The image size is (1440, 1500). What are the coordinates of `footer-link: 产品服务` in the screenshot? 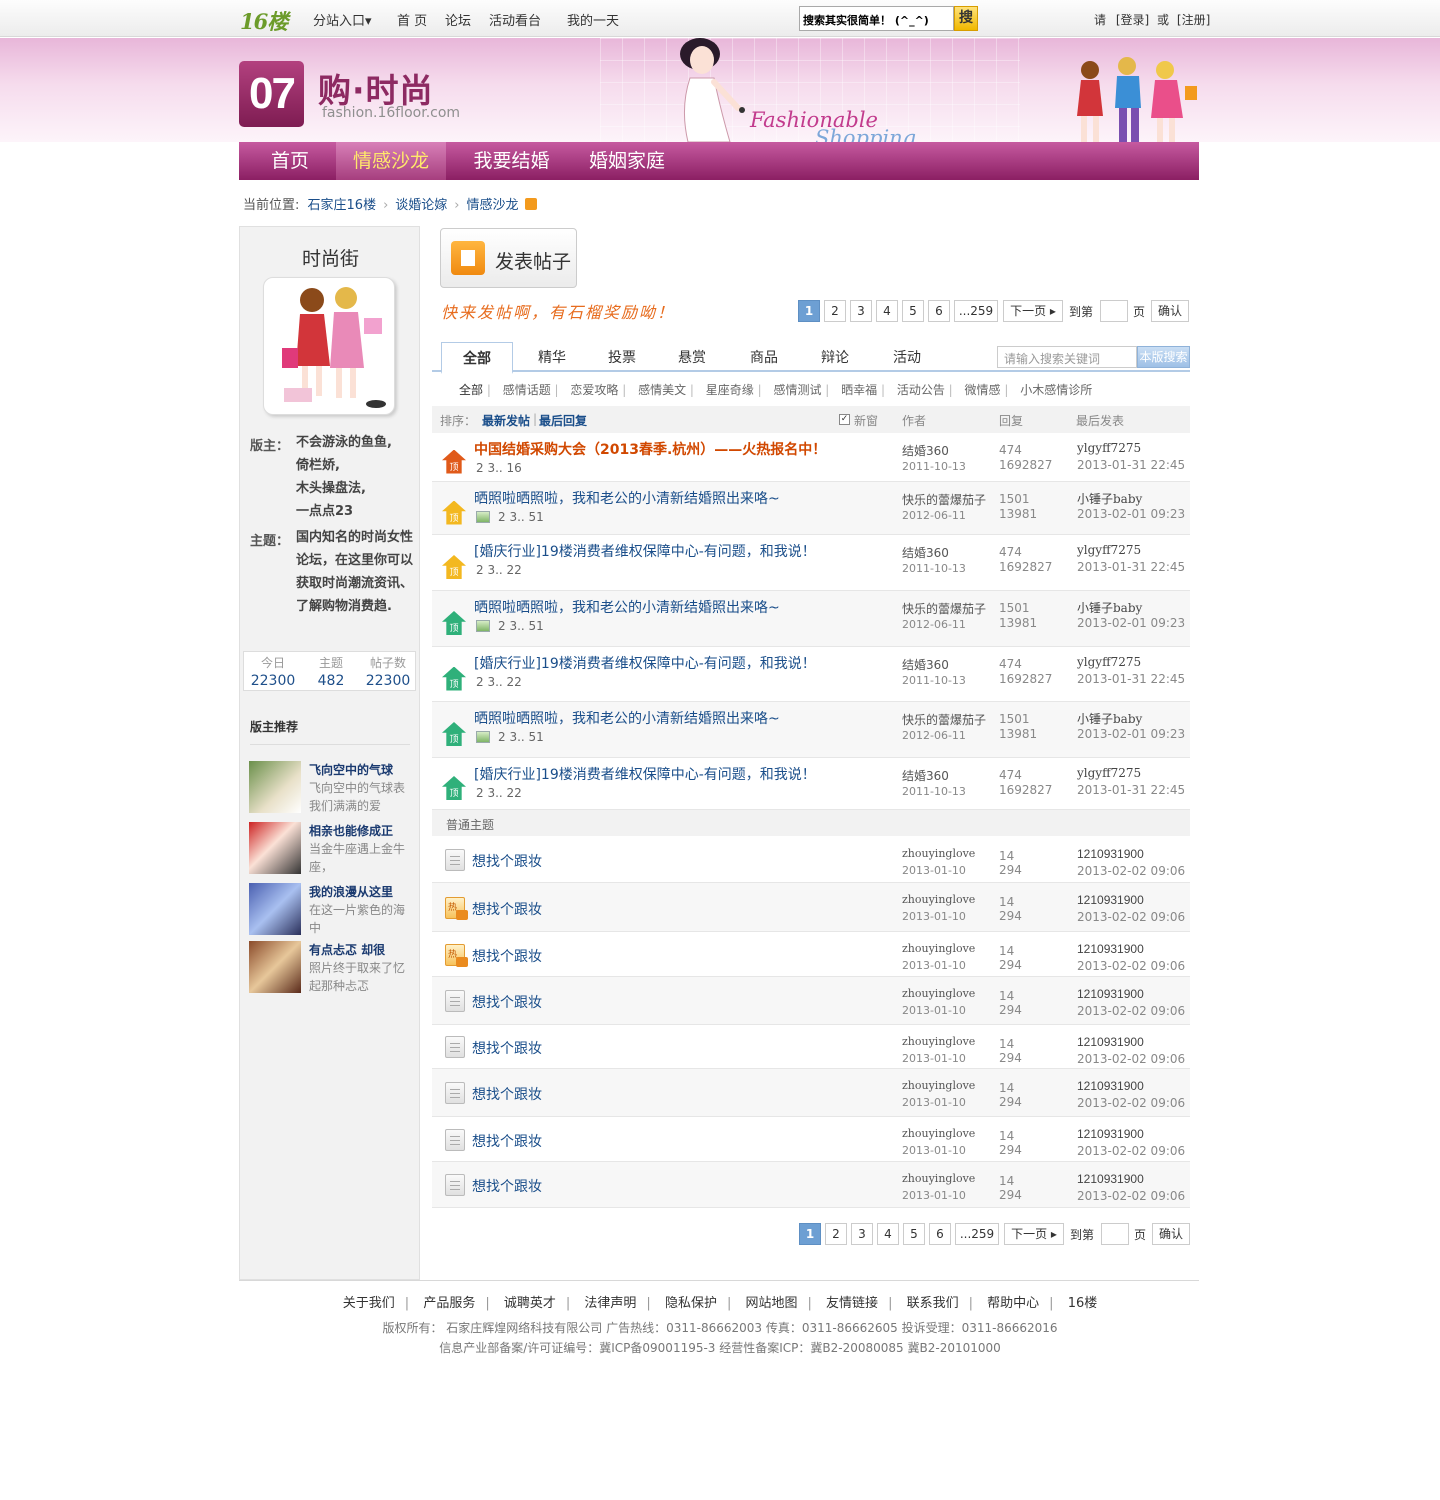 It's located at (449, 1303).